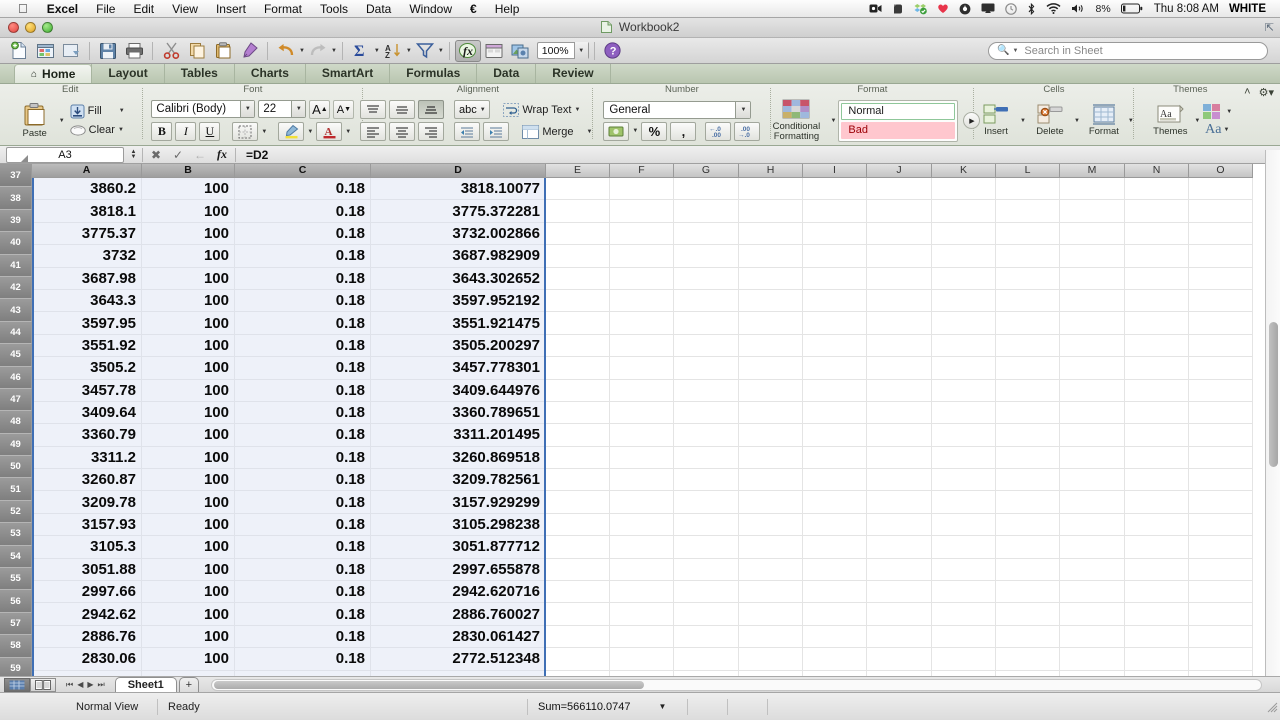  I want to click on cell-I56, so click(835, 614).